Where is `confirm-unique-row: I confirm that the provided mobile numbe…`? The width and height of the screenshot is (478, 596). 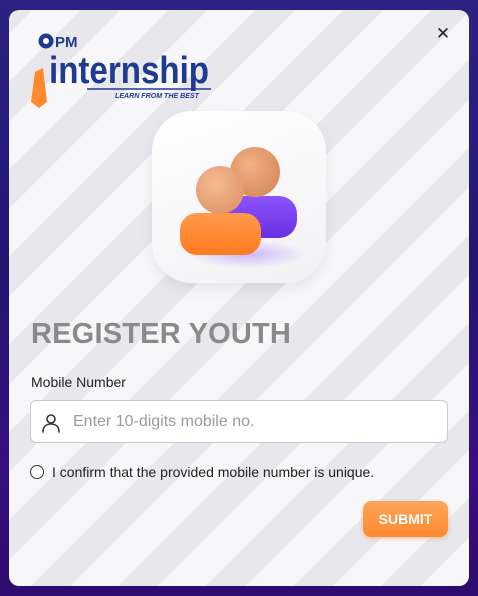 confirm-unique-row: I confirm that the provided mobile numbe… is located at coordinates (202, 472).